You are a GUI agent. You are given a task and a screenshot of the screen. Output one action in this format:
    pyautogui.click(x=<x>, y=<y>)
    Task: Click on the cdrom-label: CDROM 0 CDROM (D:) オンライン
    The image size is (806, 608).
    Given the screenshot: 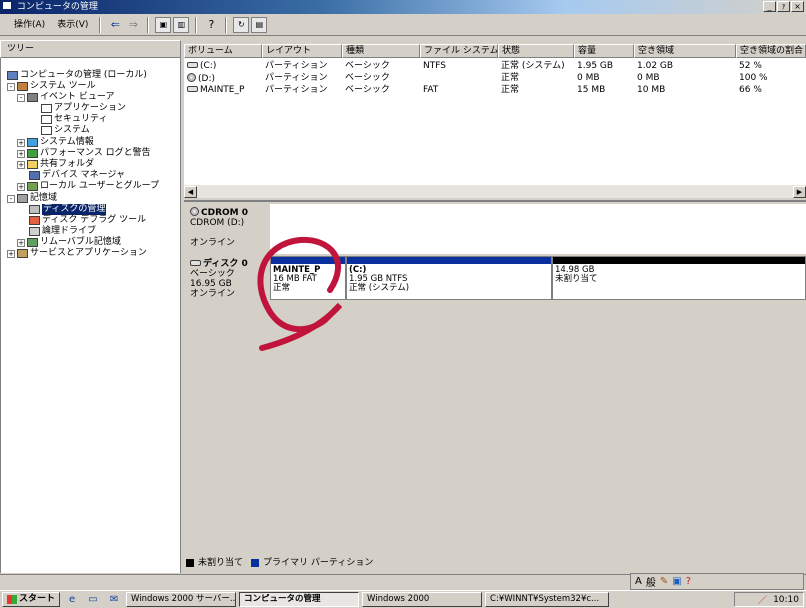 What is the action you would take?
    pyautogui.click(x=228, y=229)
    